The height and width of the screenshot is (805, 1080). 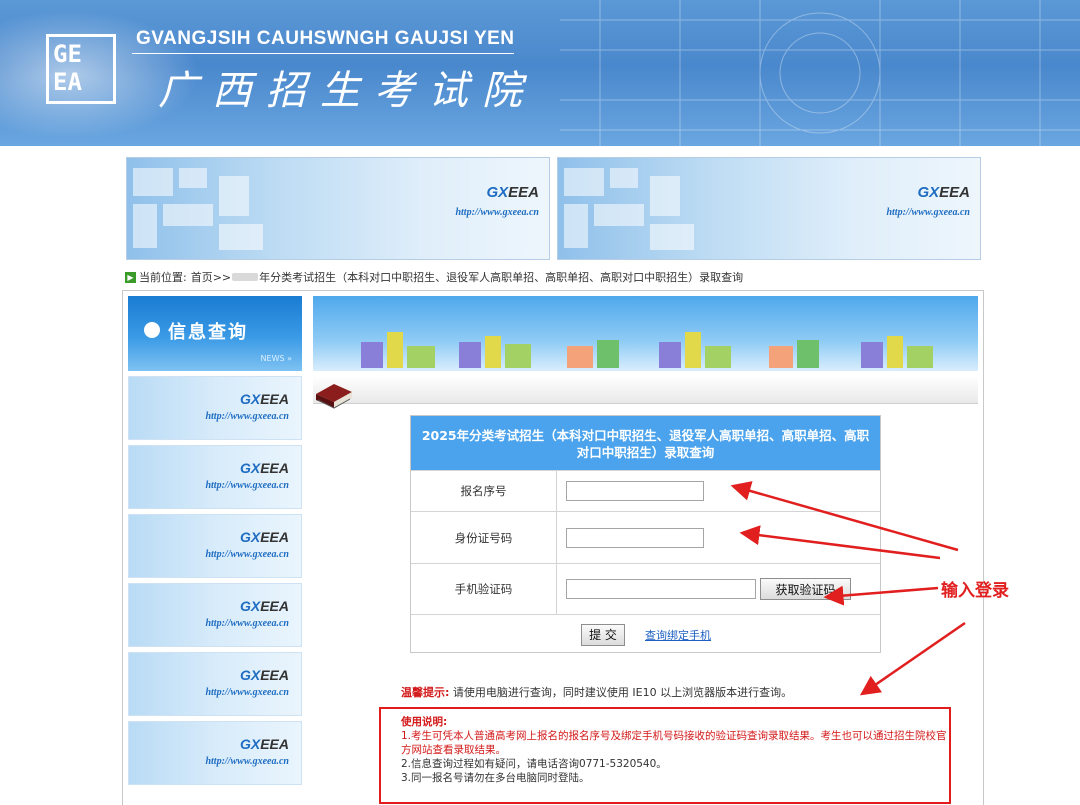 What do you see at coordinates (769, 208) in the screenshot?
I see `banner-right: GXEEA http://www.gxeea.cn` at bounding box center [769, 208].